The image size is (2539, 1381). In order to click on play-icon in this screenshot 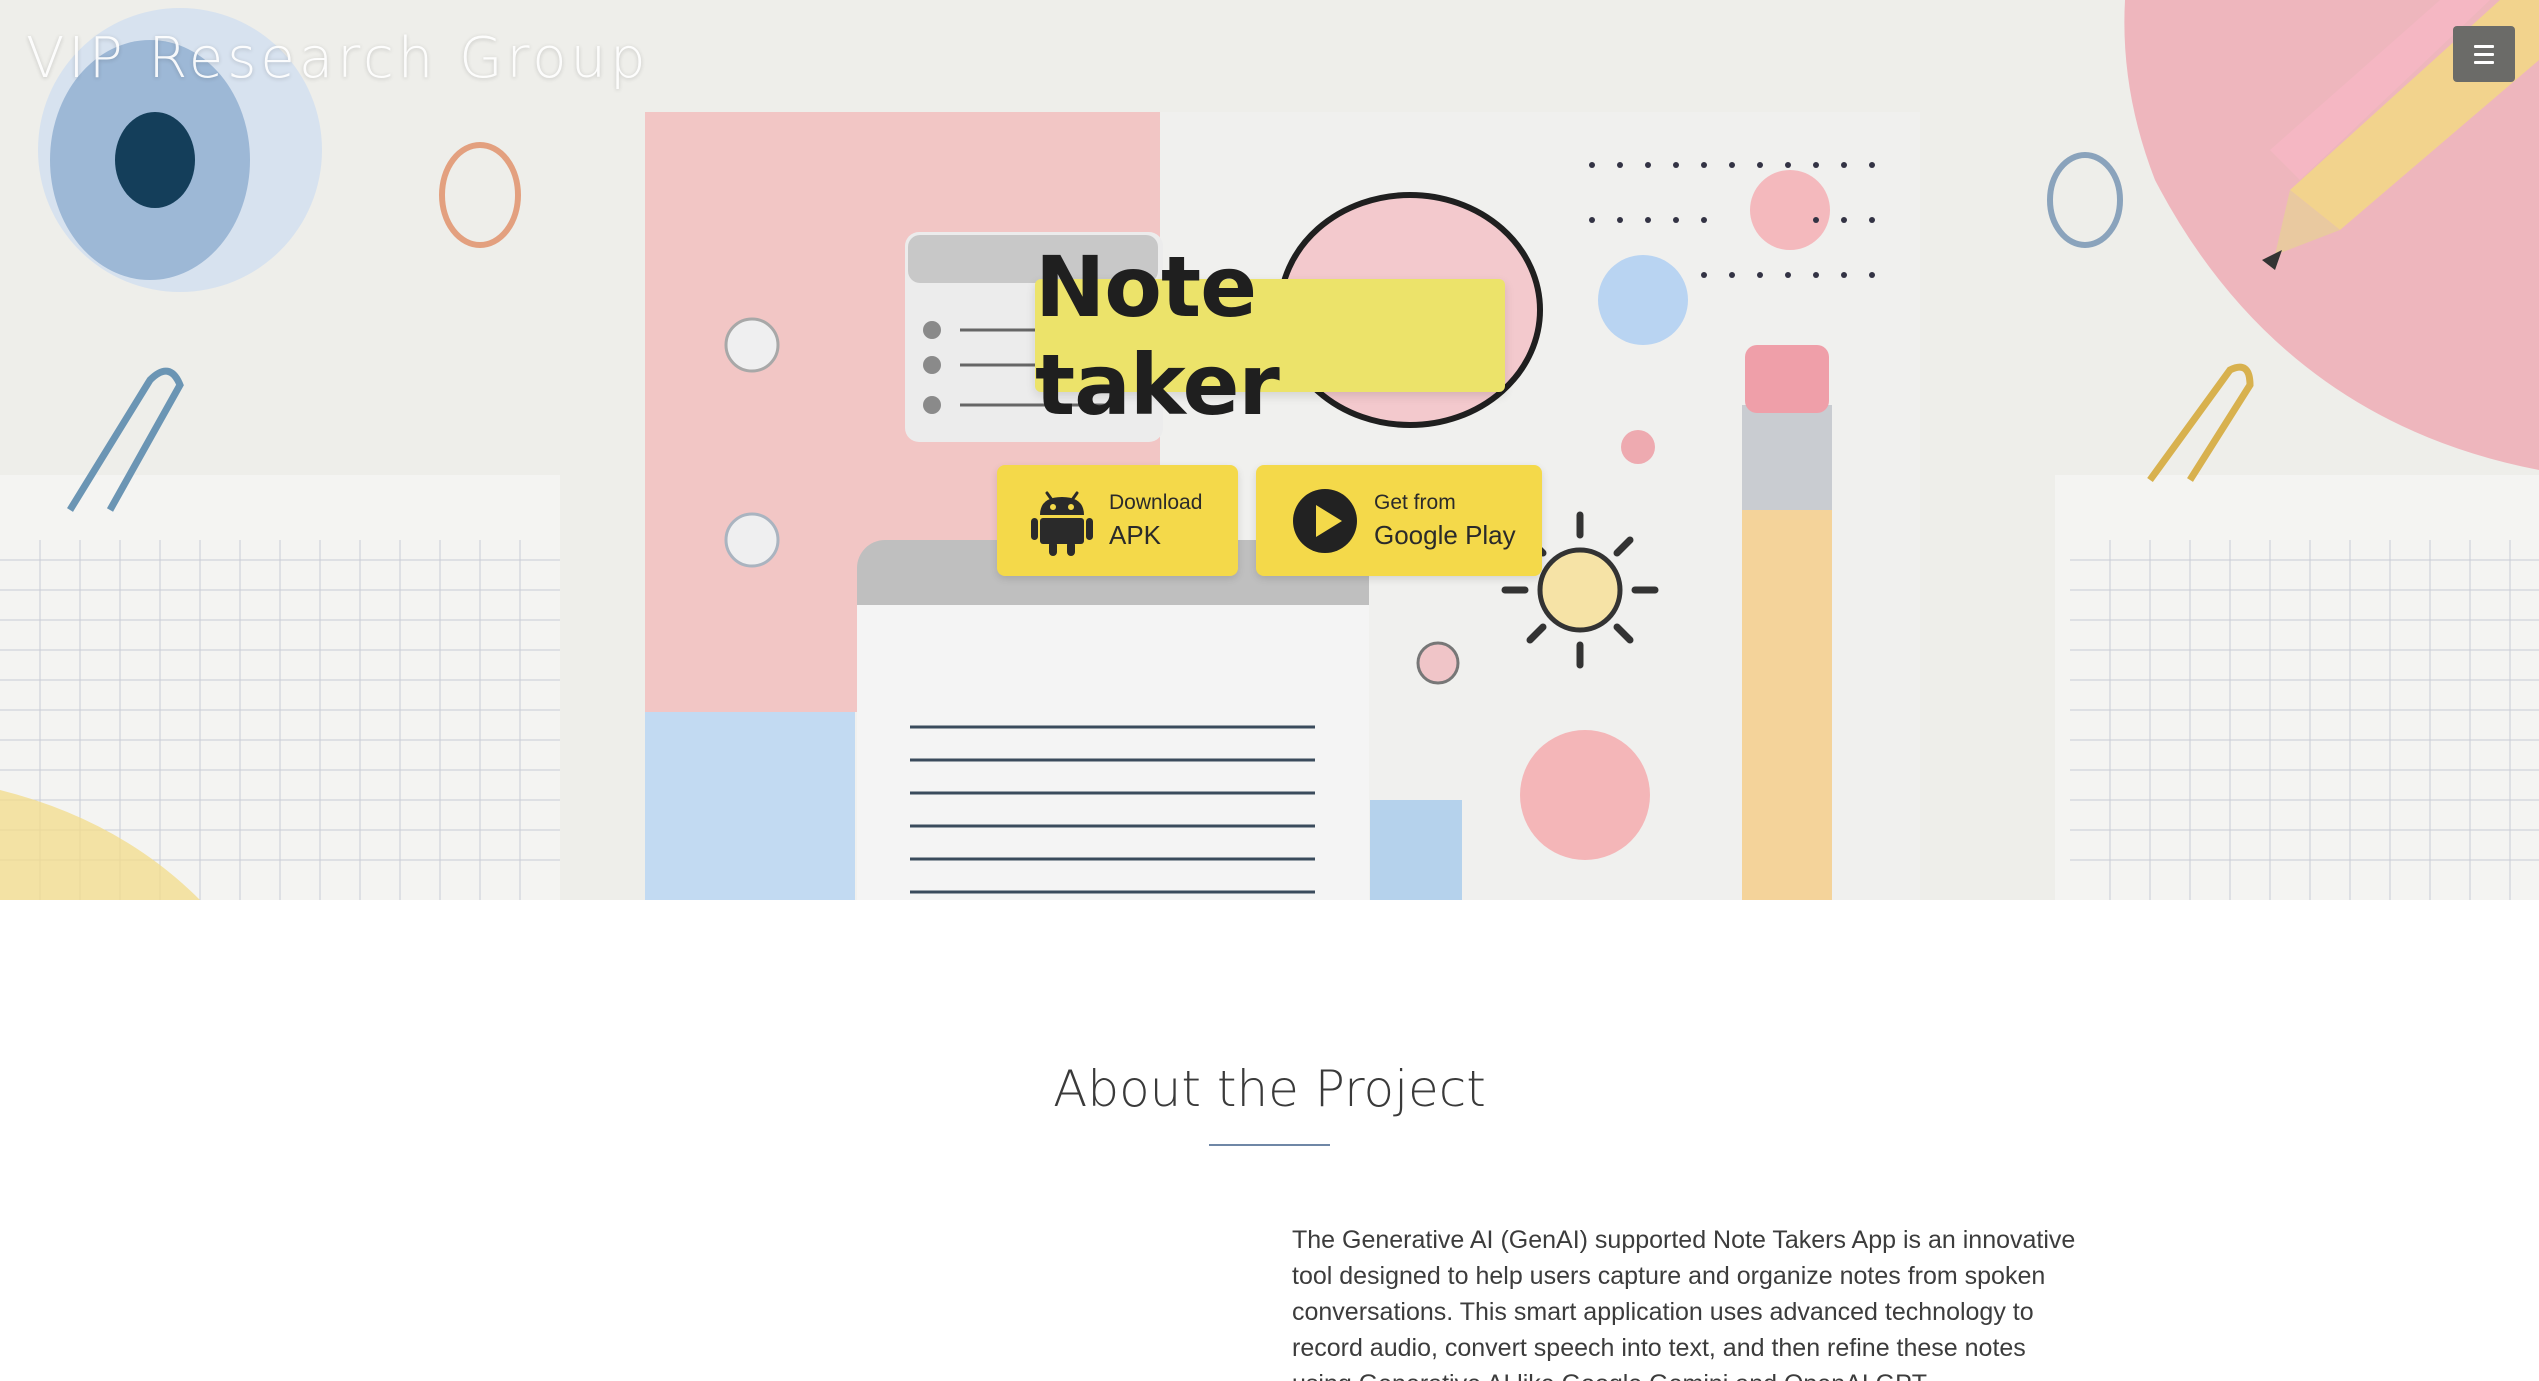, I will do `click(1325, 521)`.